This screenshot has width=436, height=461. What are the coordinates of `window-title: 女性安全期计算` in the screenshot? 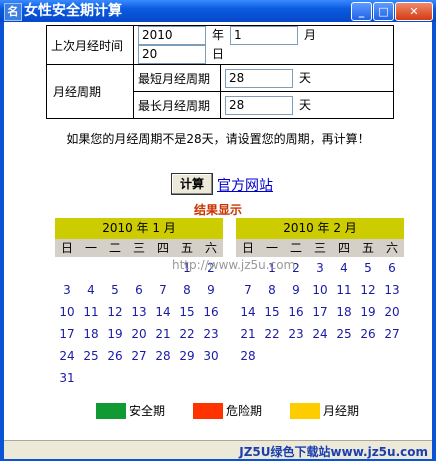 It's located at (73, 11).